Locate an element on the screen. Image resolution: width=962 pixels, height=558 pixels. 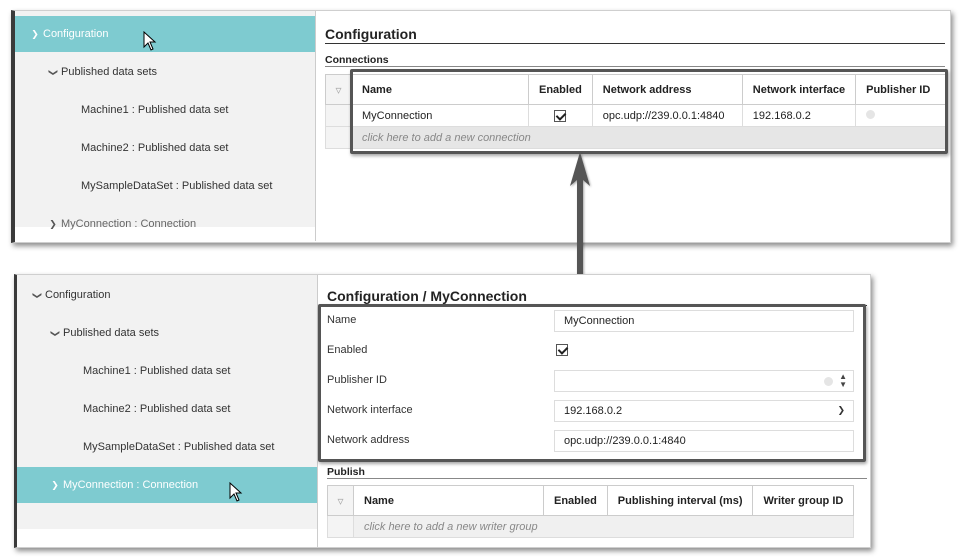
add-writer-group-link: click here to add a new writer group is located at coordinates (451, 527).